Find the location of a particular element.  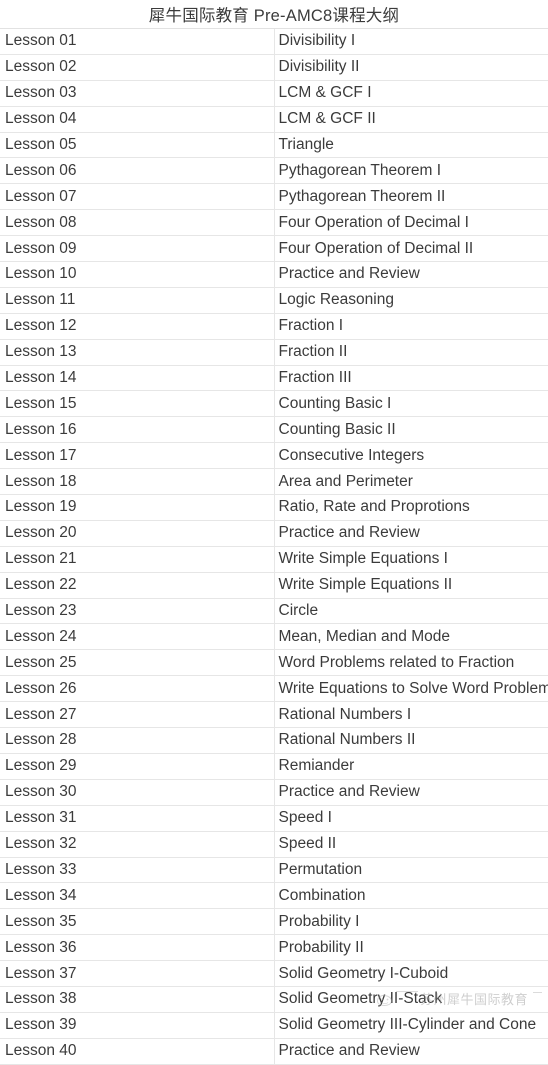

lesson-number-cell: Lesson 26 is located at coordinates (137, 689).